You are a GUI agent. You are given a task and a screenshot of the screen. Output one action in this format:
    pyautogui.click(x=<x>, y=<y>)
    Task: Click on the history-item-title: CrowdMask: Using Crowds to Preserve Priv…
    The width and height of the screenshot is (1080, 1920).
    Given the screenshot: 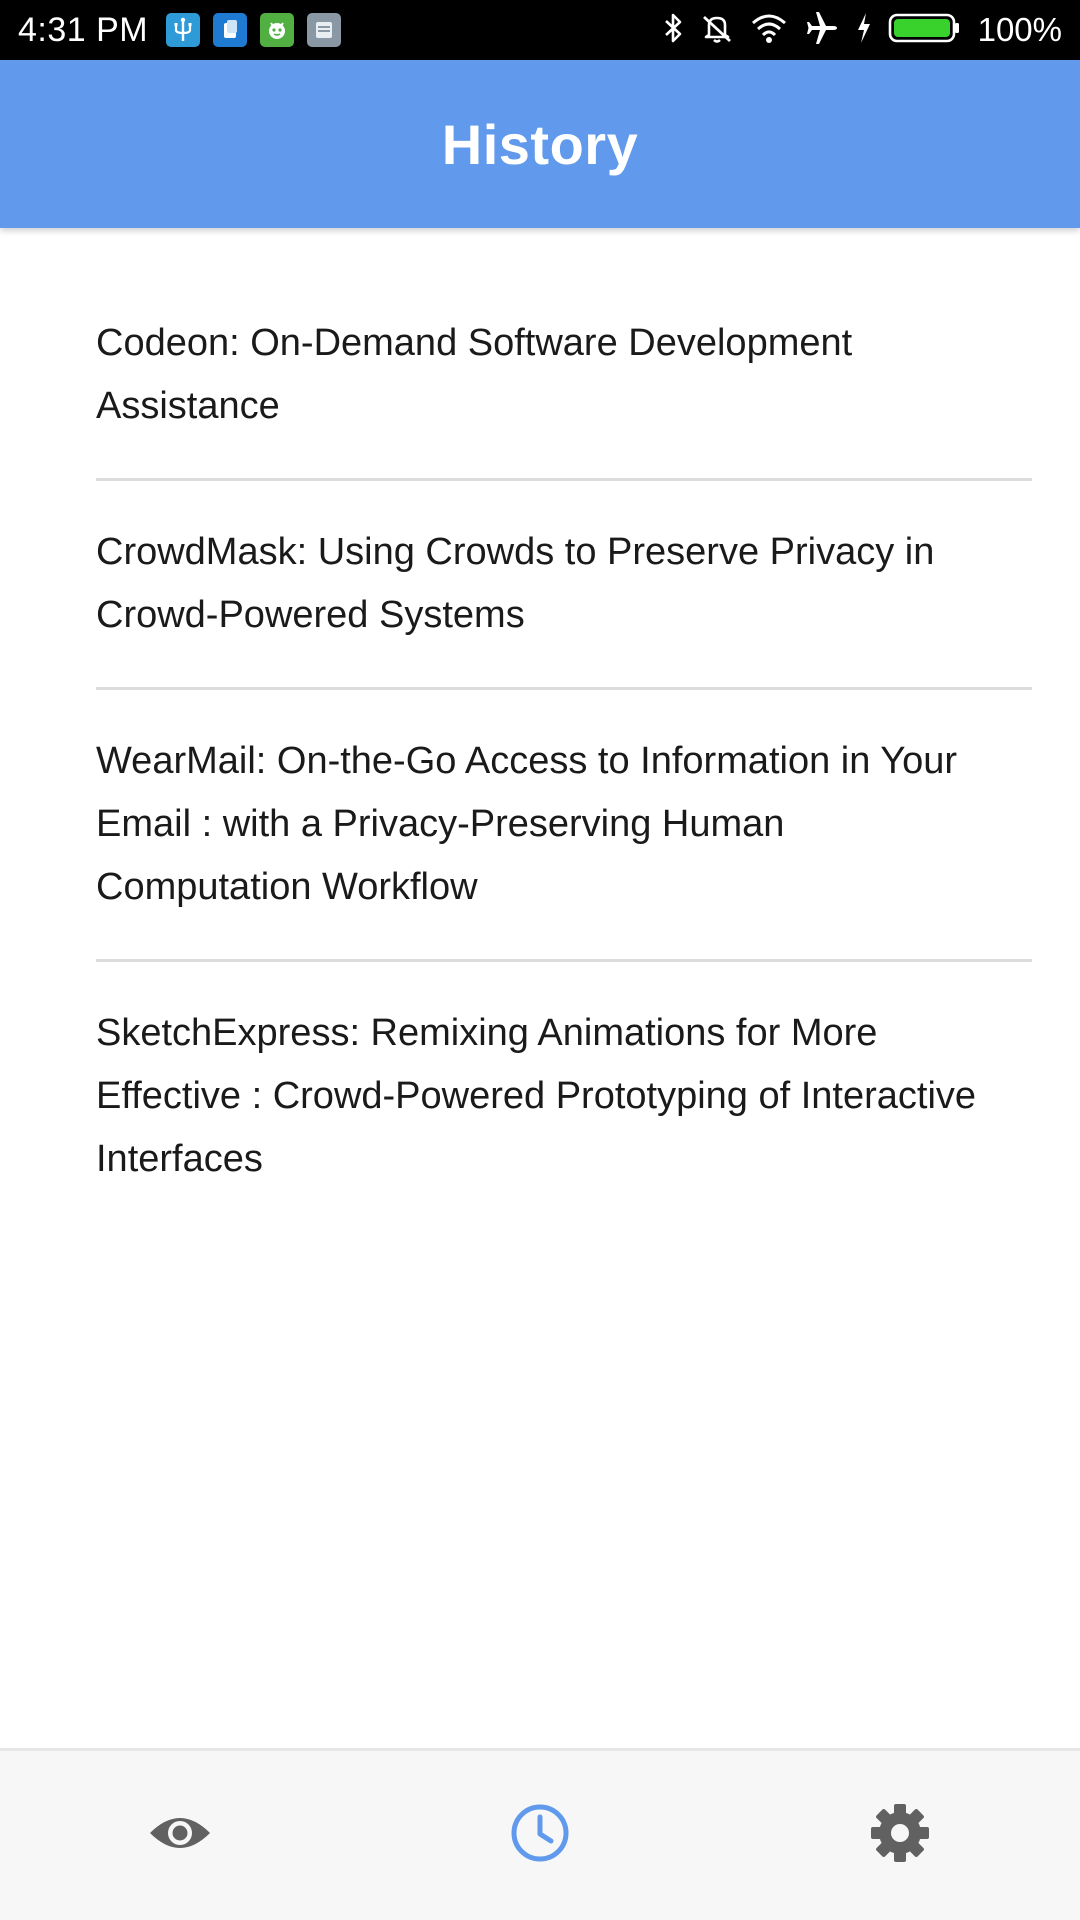 What is the action you would take?
    pyautogui.click(x=515, y=583)
    